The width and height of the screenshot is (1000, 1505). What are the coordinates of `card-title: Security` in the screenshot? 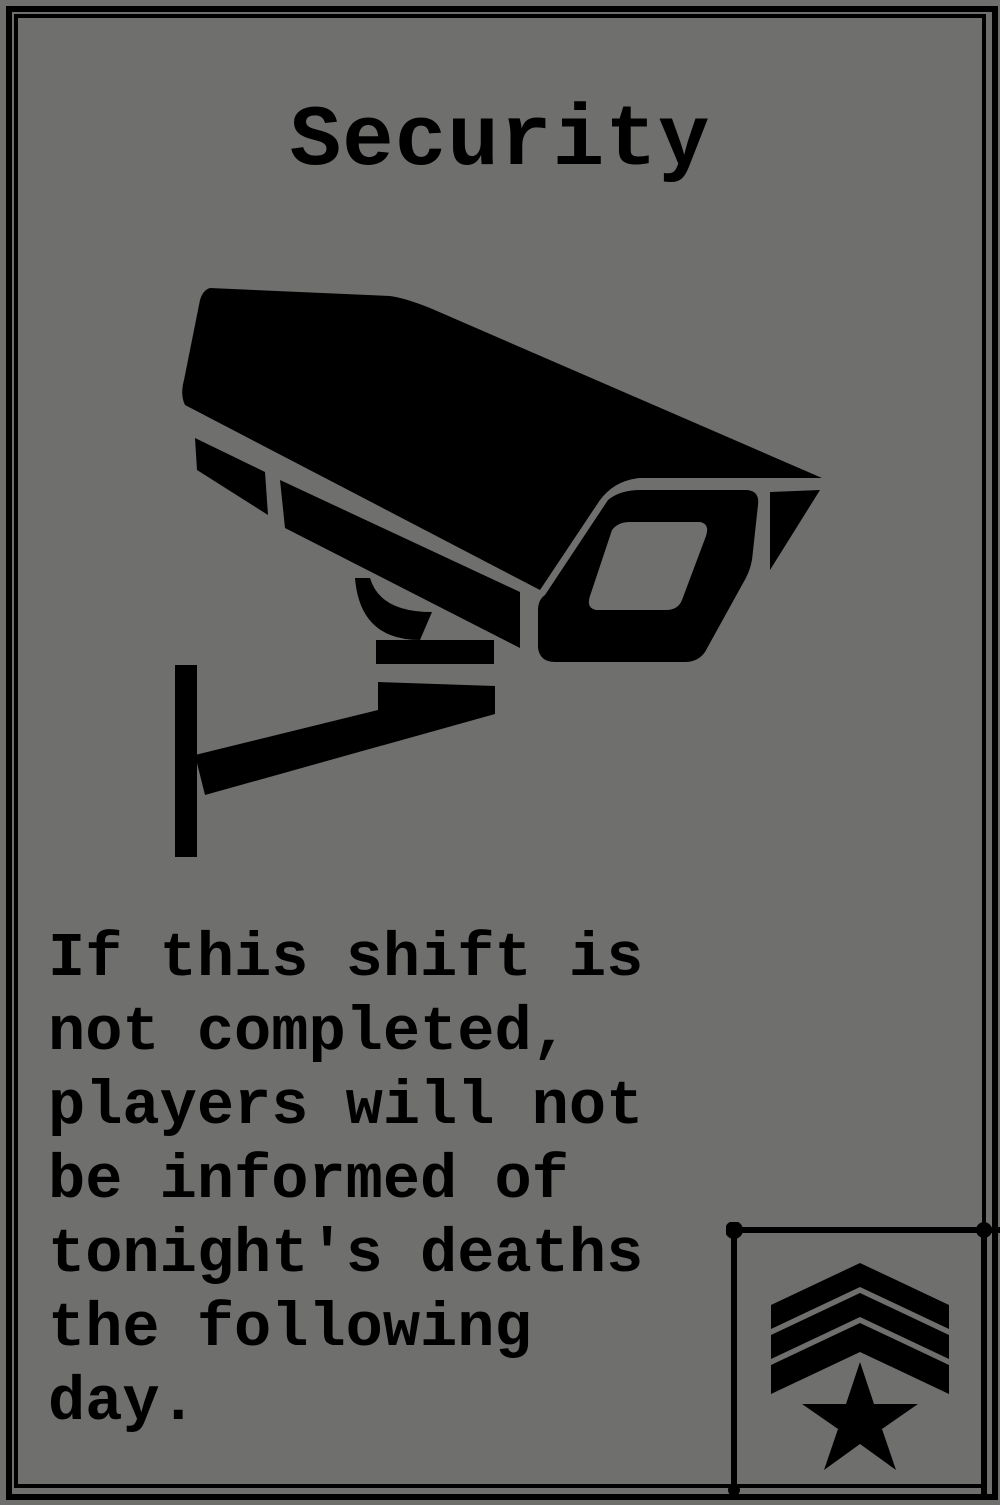 It's located at (500, 141).